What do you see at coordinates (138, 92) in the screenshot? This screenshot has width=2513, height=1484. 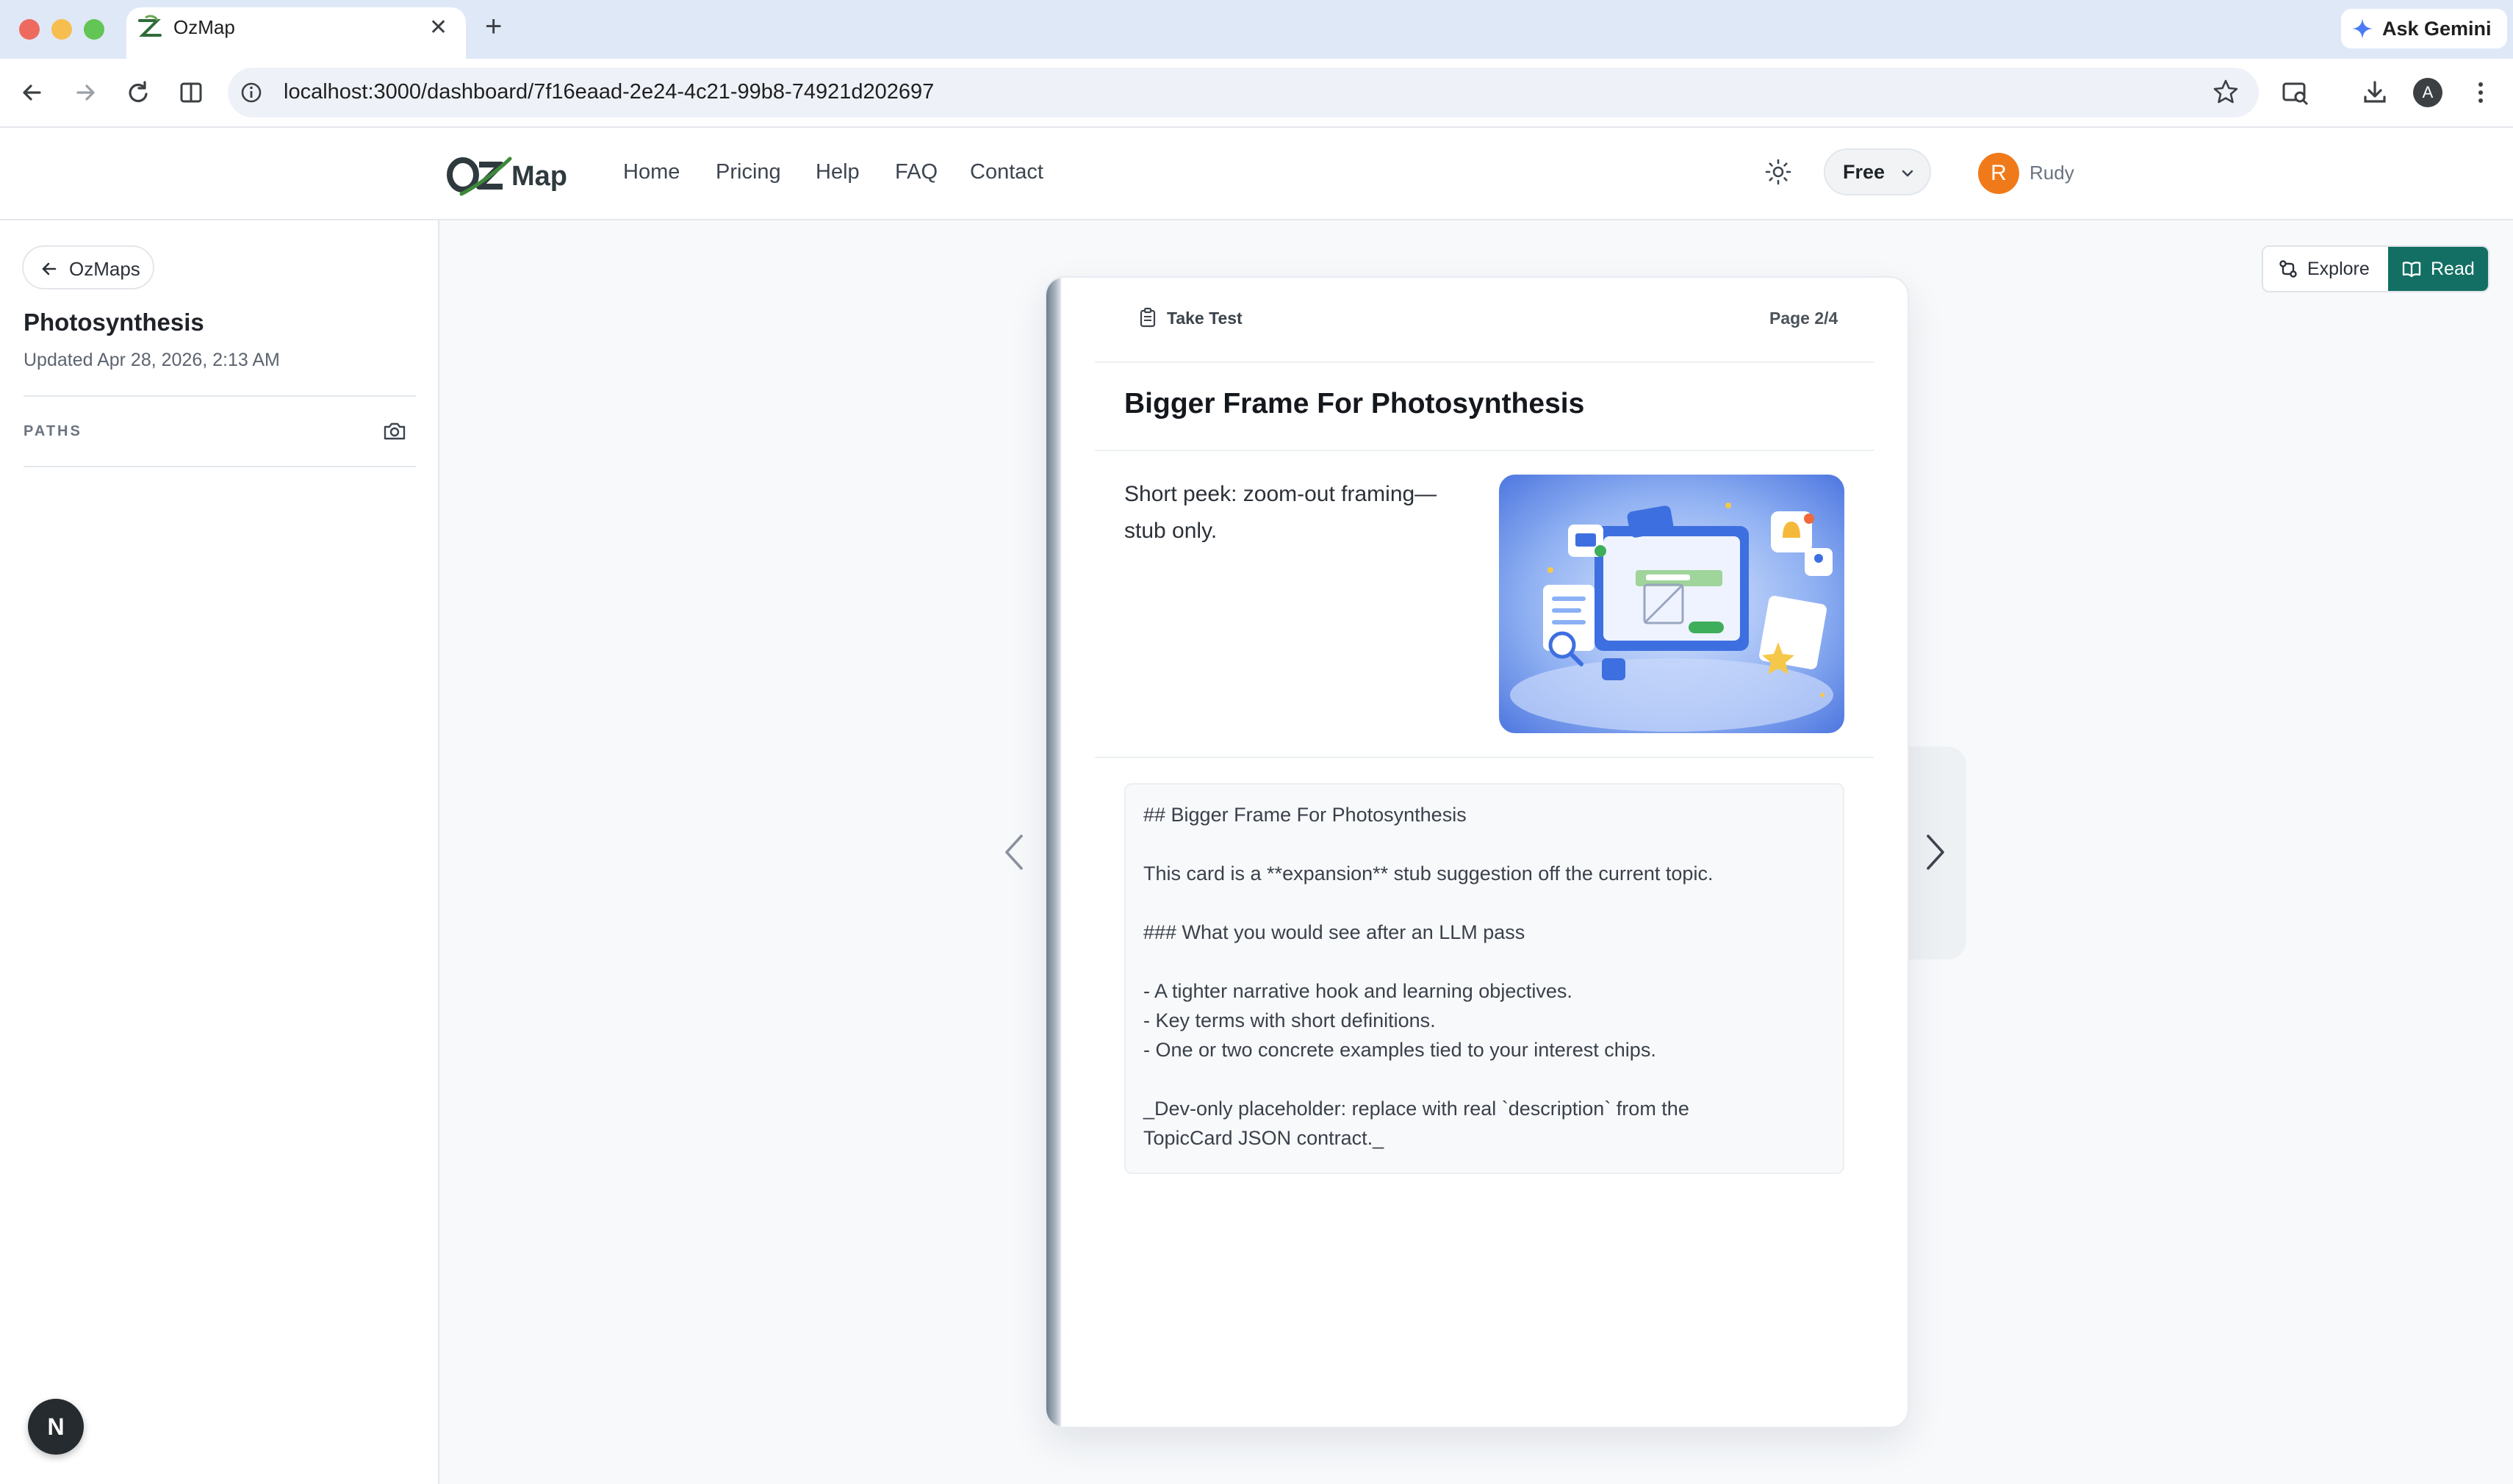 I see `reload-icon` at bounding box center [138, 92].